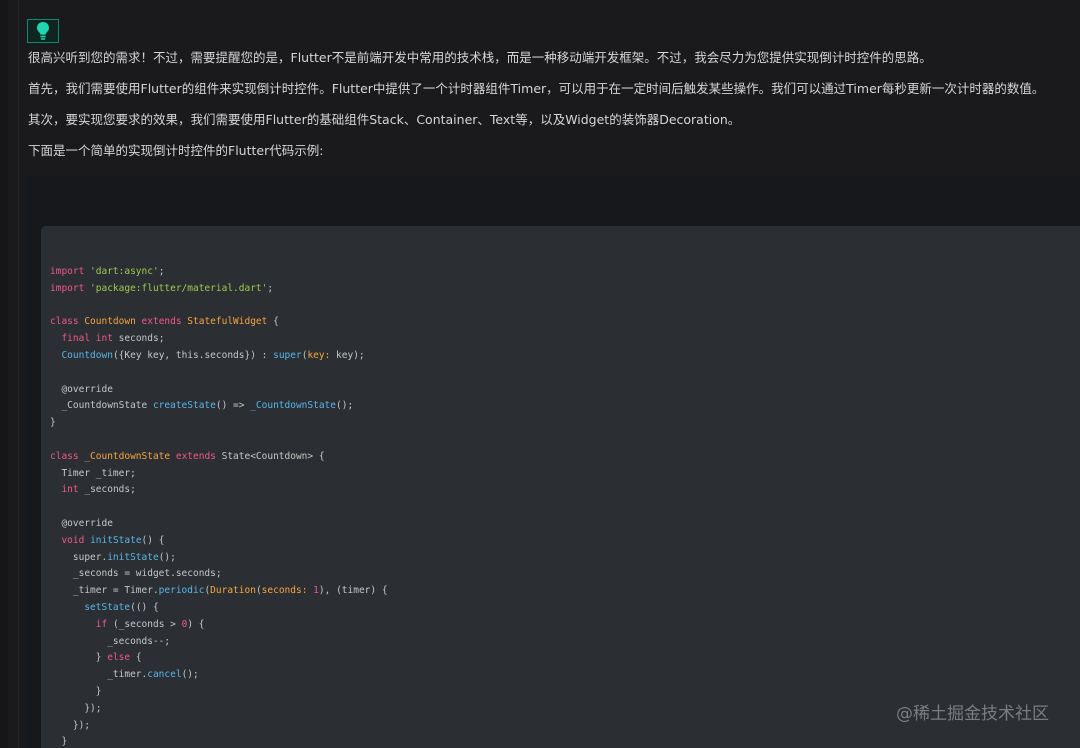 This screenshot has height=748, width=1080. I want to click on assistant-avatar, so click(43, 31).